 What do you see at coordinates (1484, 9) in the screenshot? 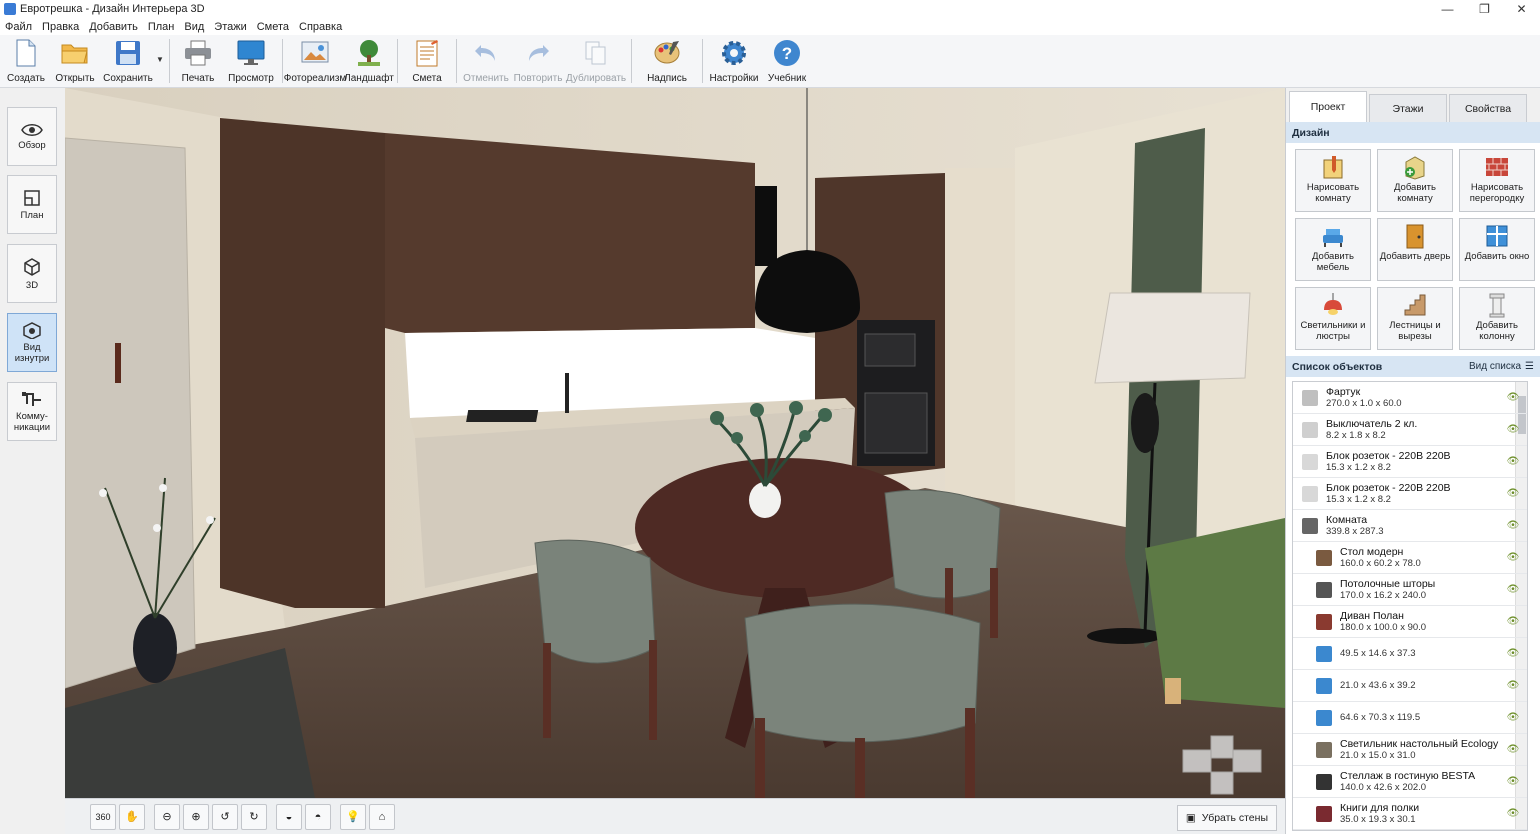
I see `maximize-button: ❐` at bounding box center [1484, 9].